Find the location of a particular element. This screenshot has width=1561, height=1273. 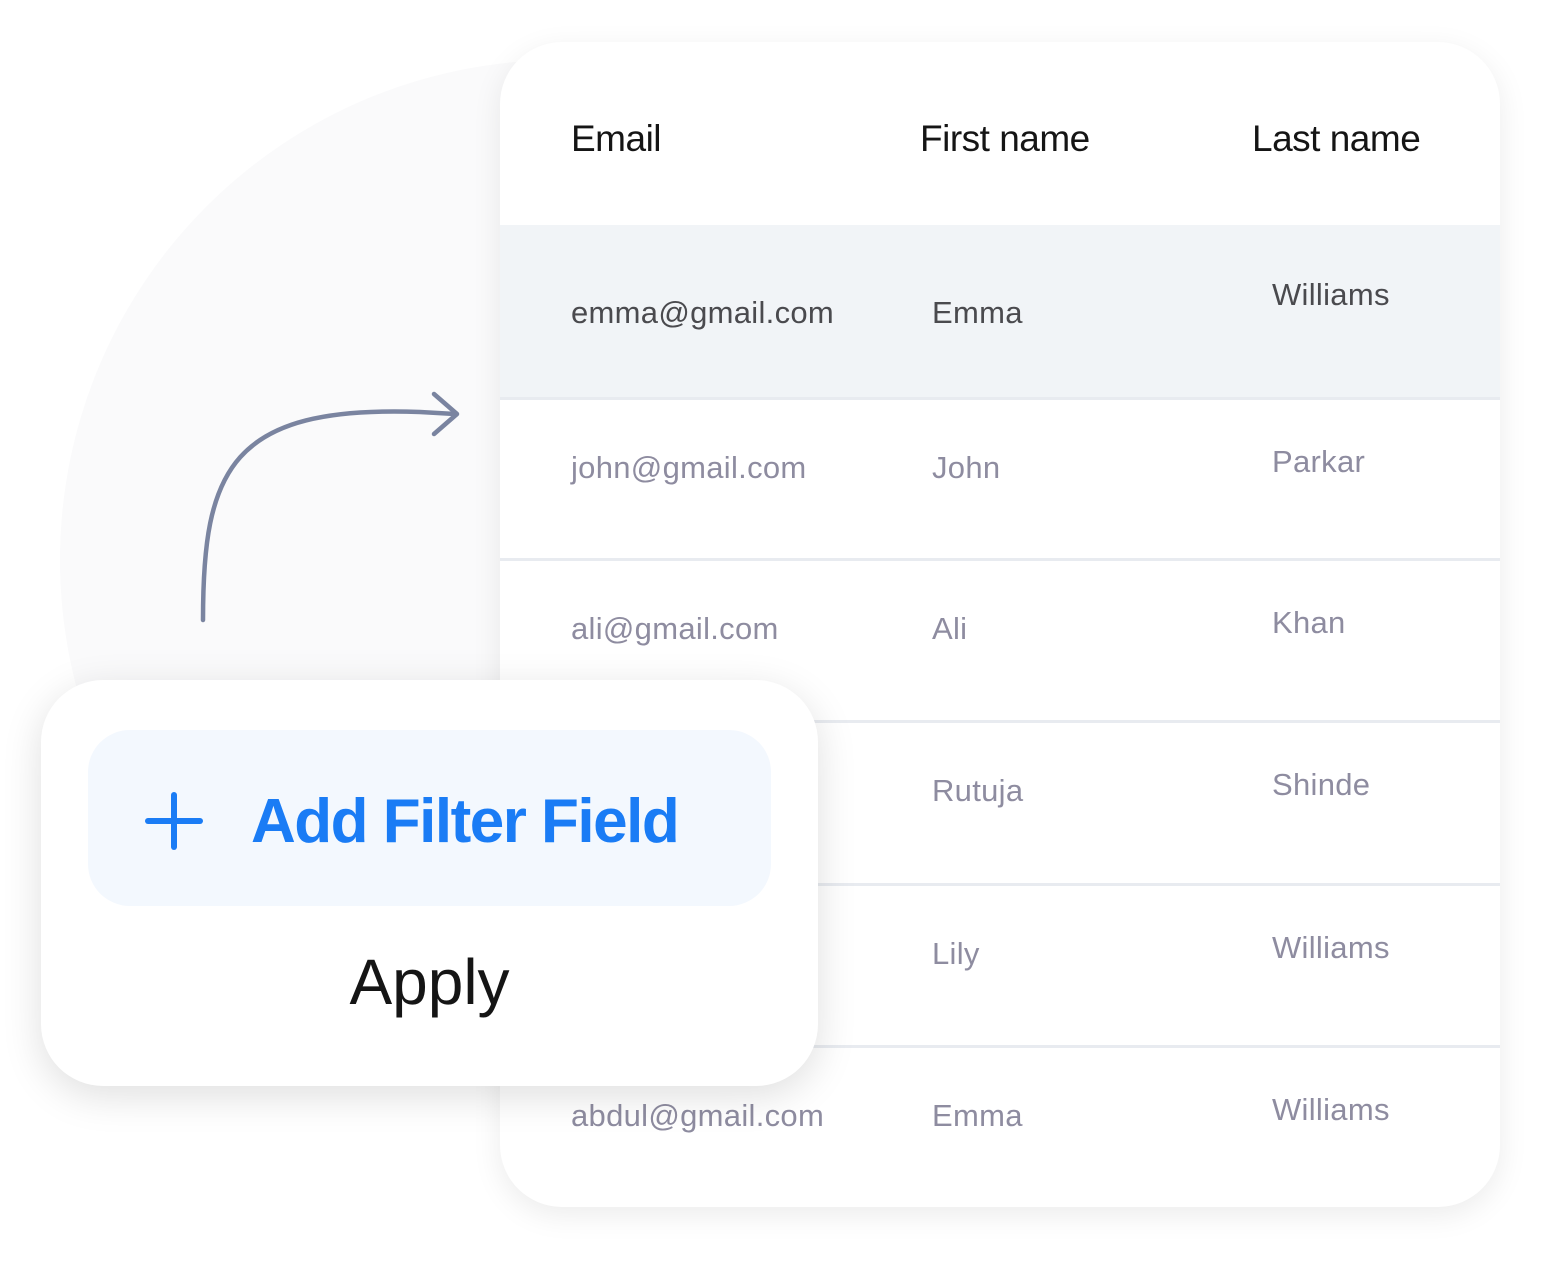

first-name-cell: Lily is located at coordinates (956, 953).